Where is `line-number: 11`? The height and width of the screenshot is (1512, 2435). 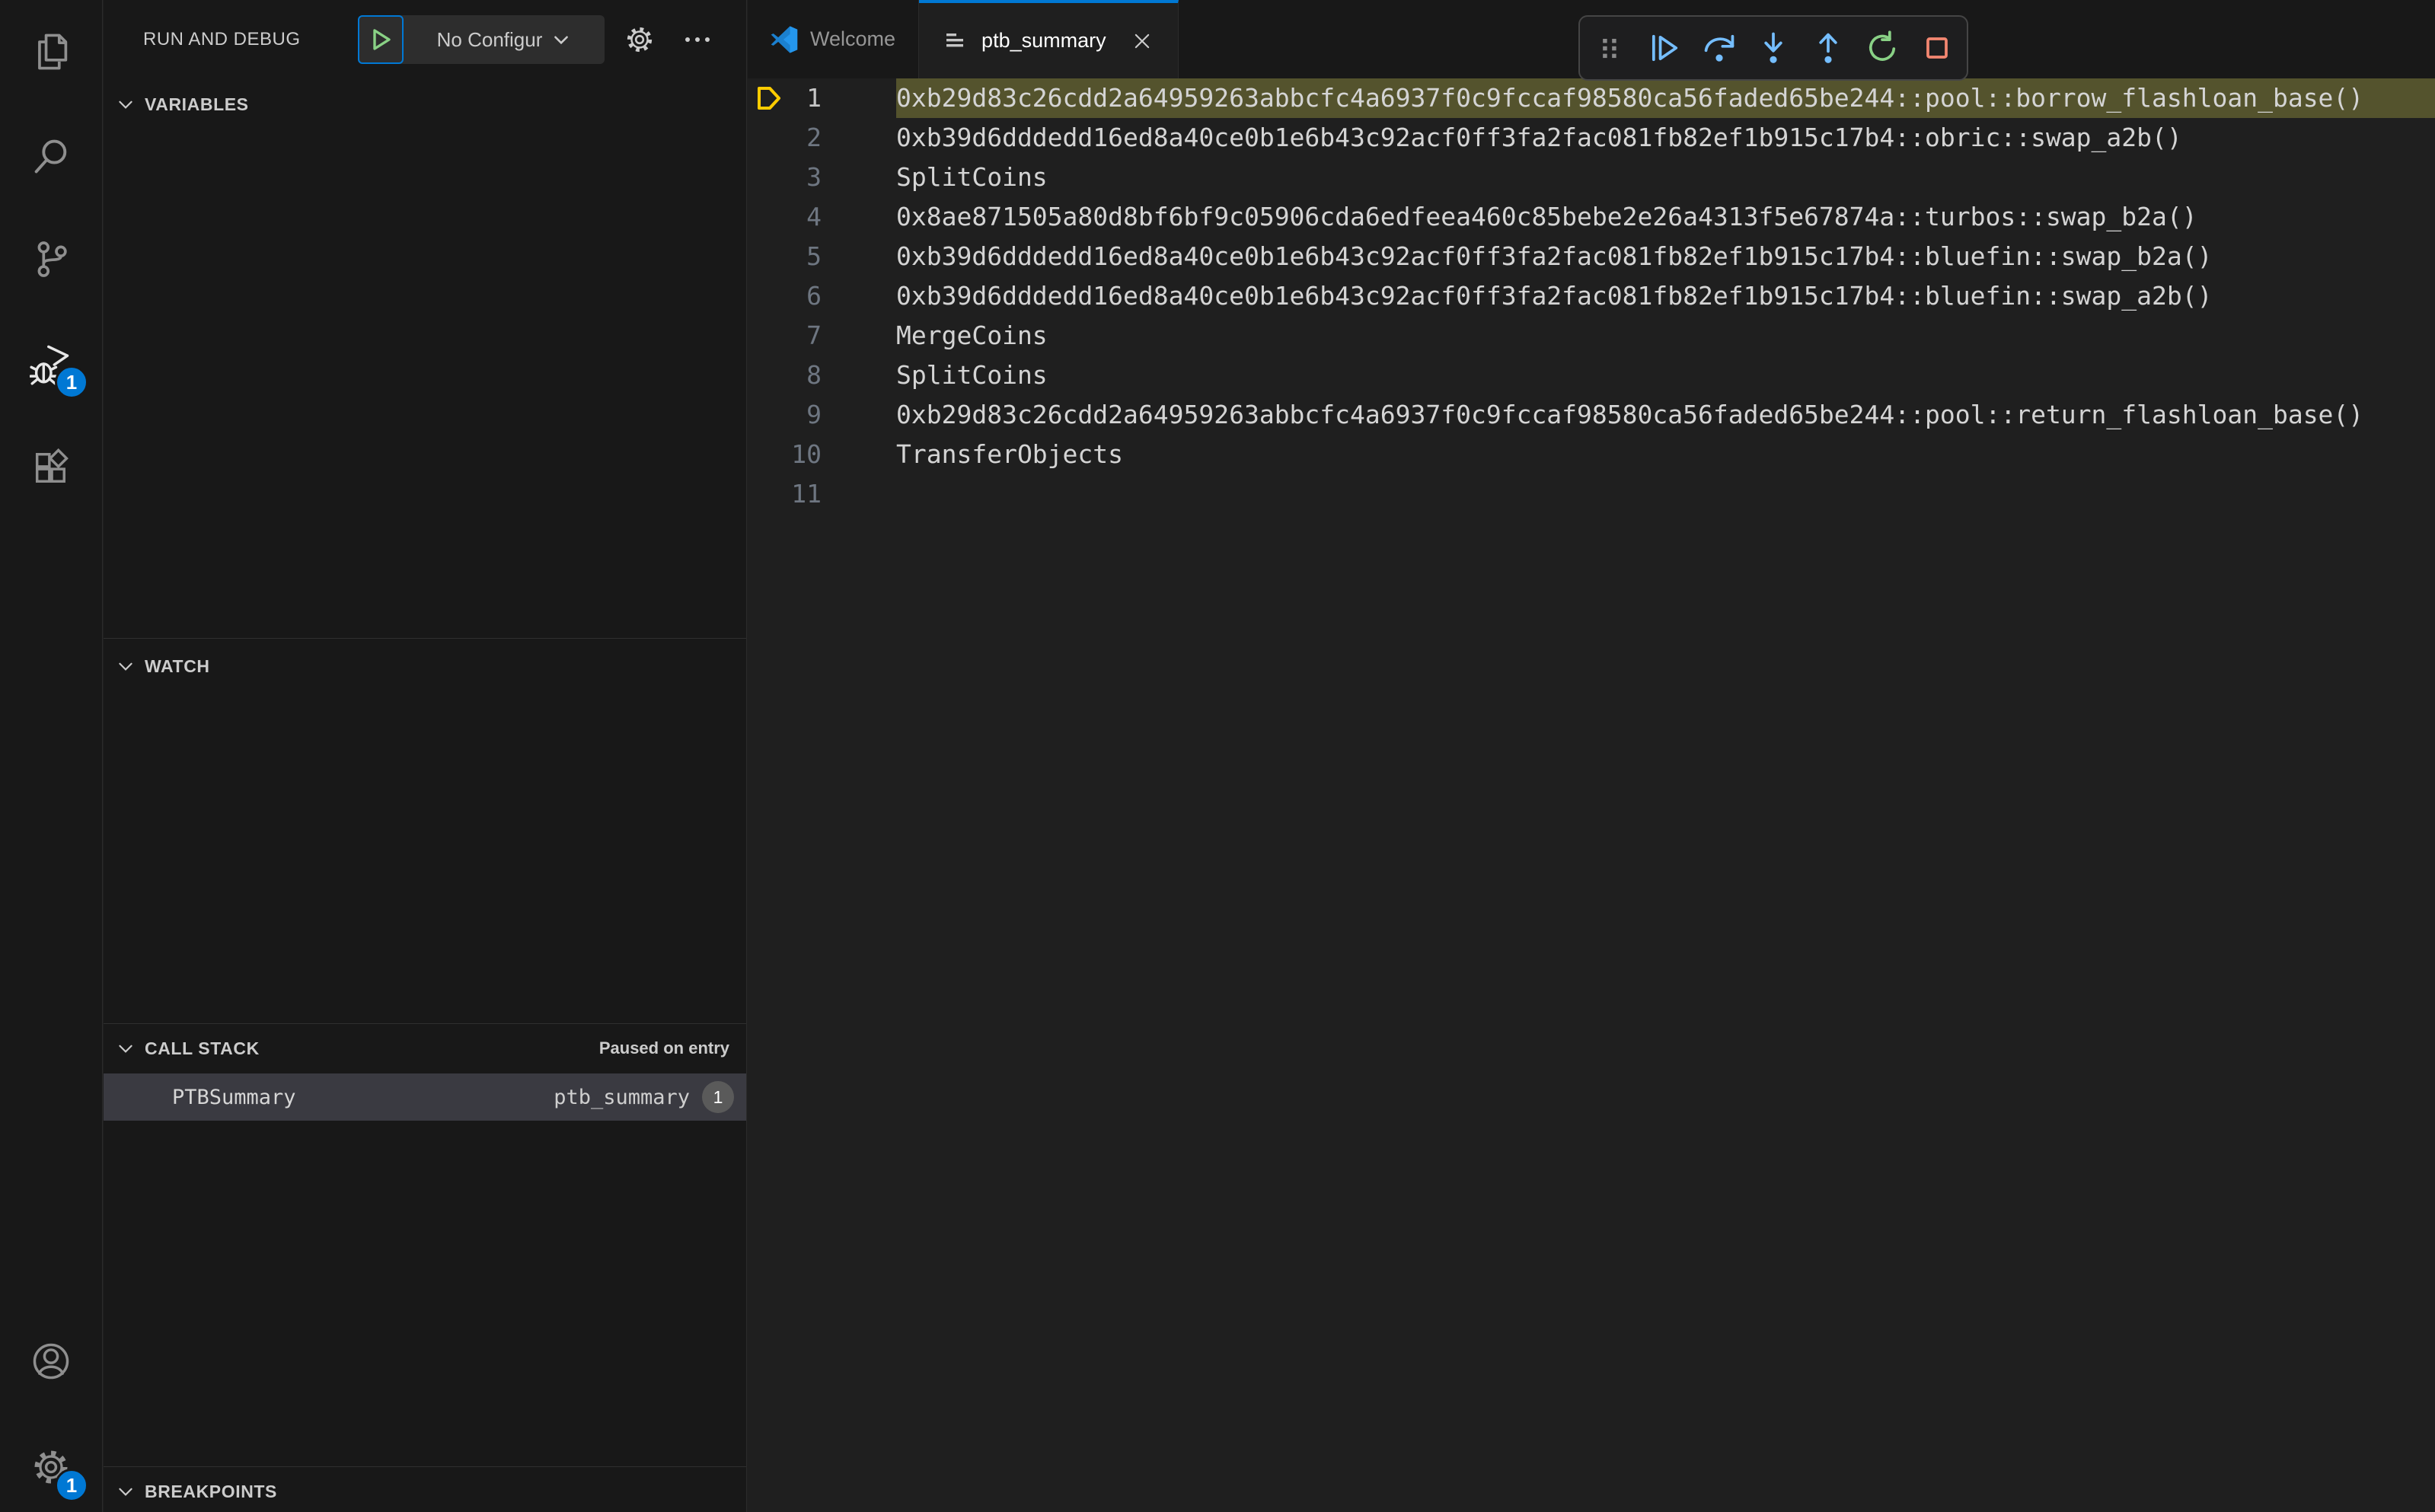
line-number: 11 is located at coordinates (806, 494).